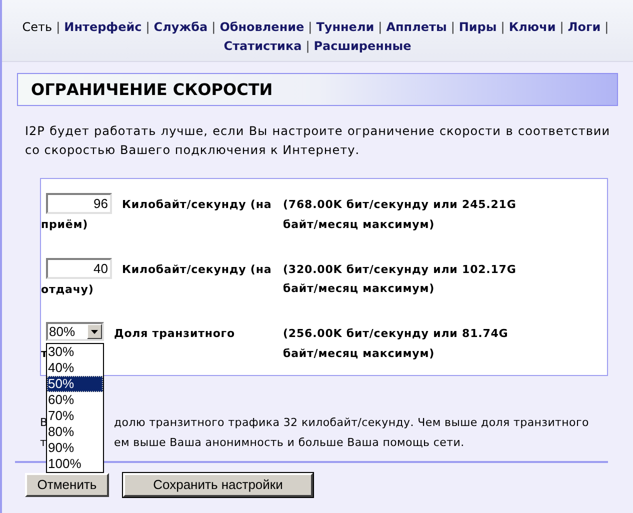 The height and width of the screenshot is (513, 633). I want to click on caret-icon, so click(94, 331).